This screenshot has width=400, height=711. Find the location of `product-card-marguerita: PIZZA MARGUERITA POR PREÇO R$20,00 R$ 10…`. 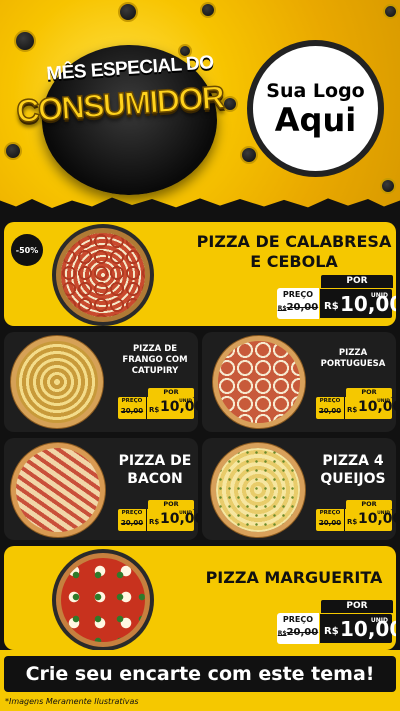

product-card-marguerita: PIZZA MARGUERITA POR PREÇO R$20,00 R$ 10… is located at coordinates (200, 598).